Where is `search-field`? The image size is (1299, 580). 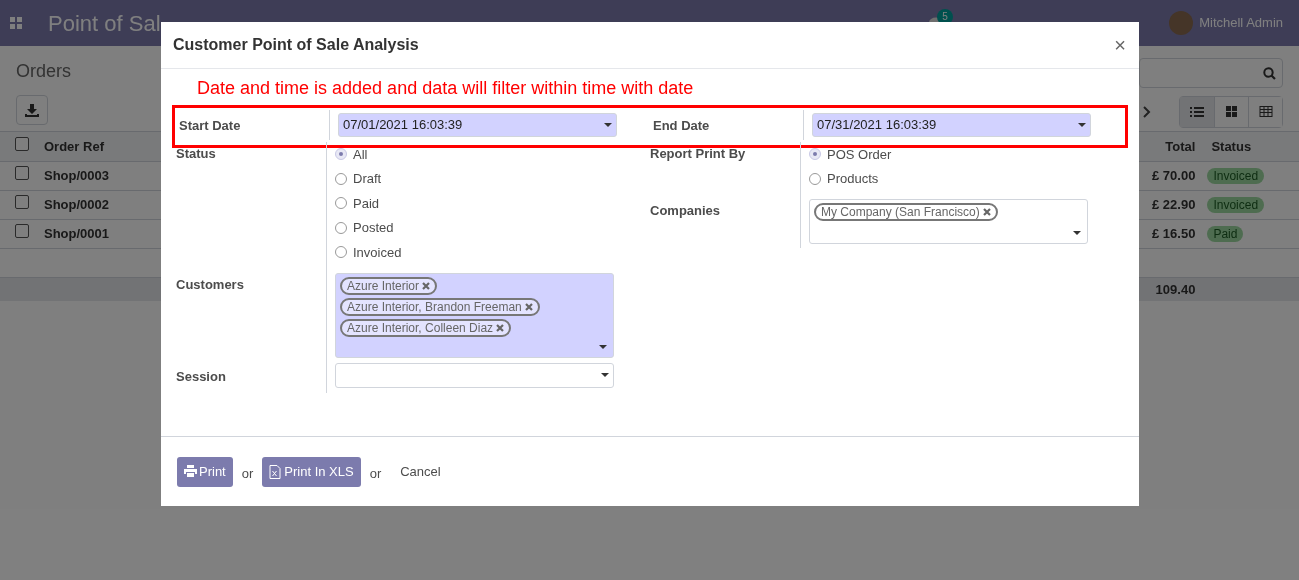 search-field is located at coordinates (1211, 73).